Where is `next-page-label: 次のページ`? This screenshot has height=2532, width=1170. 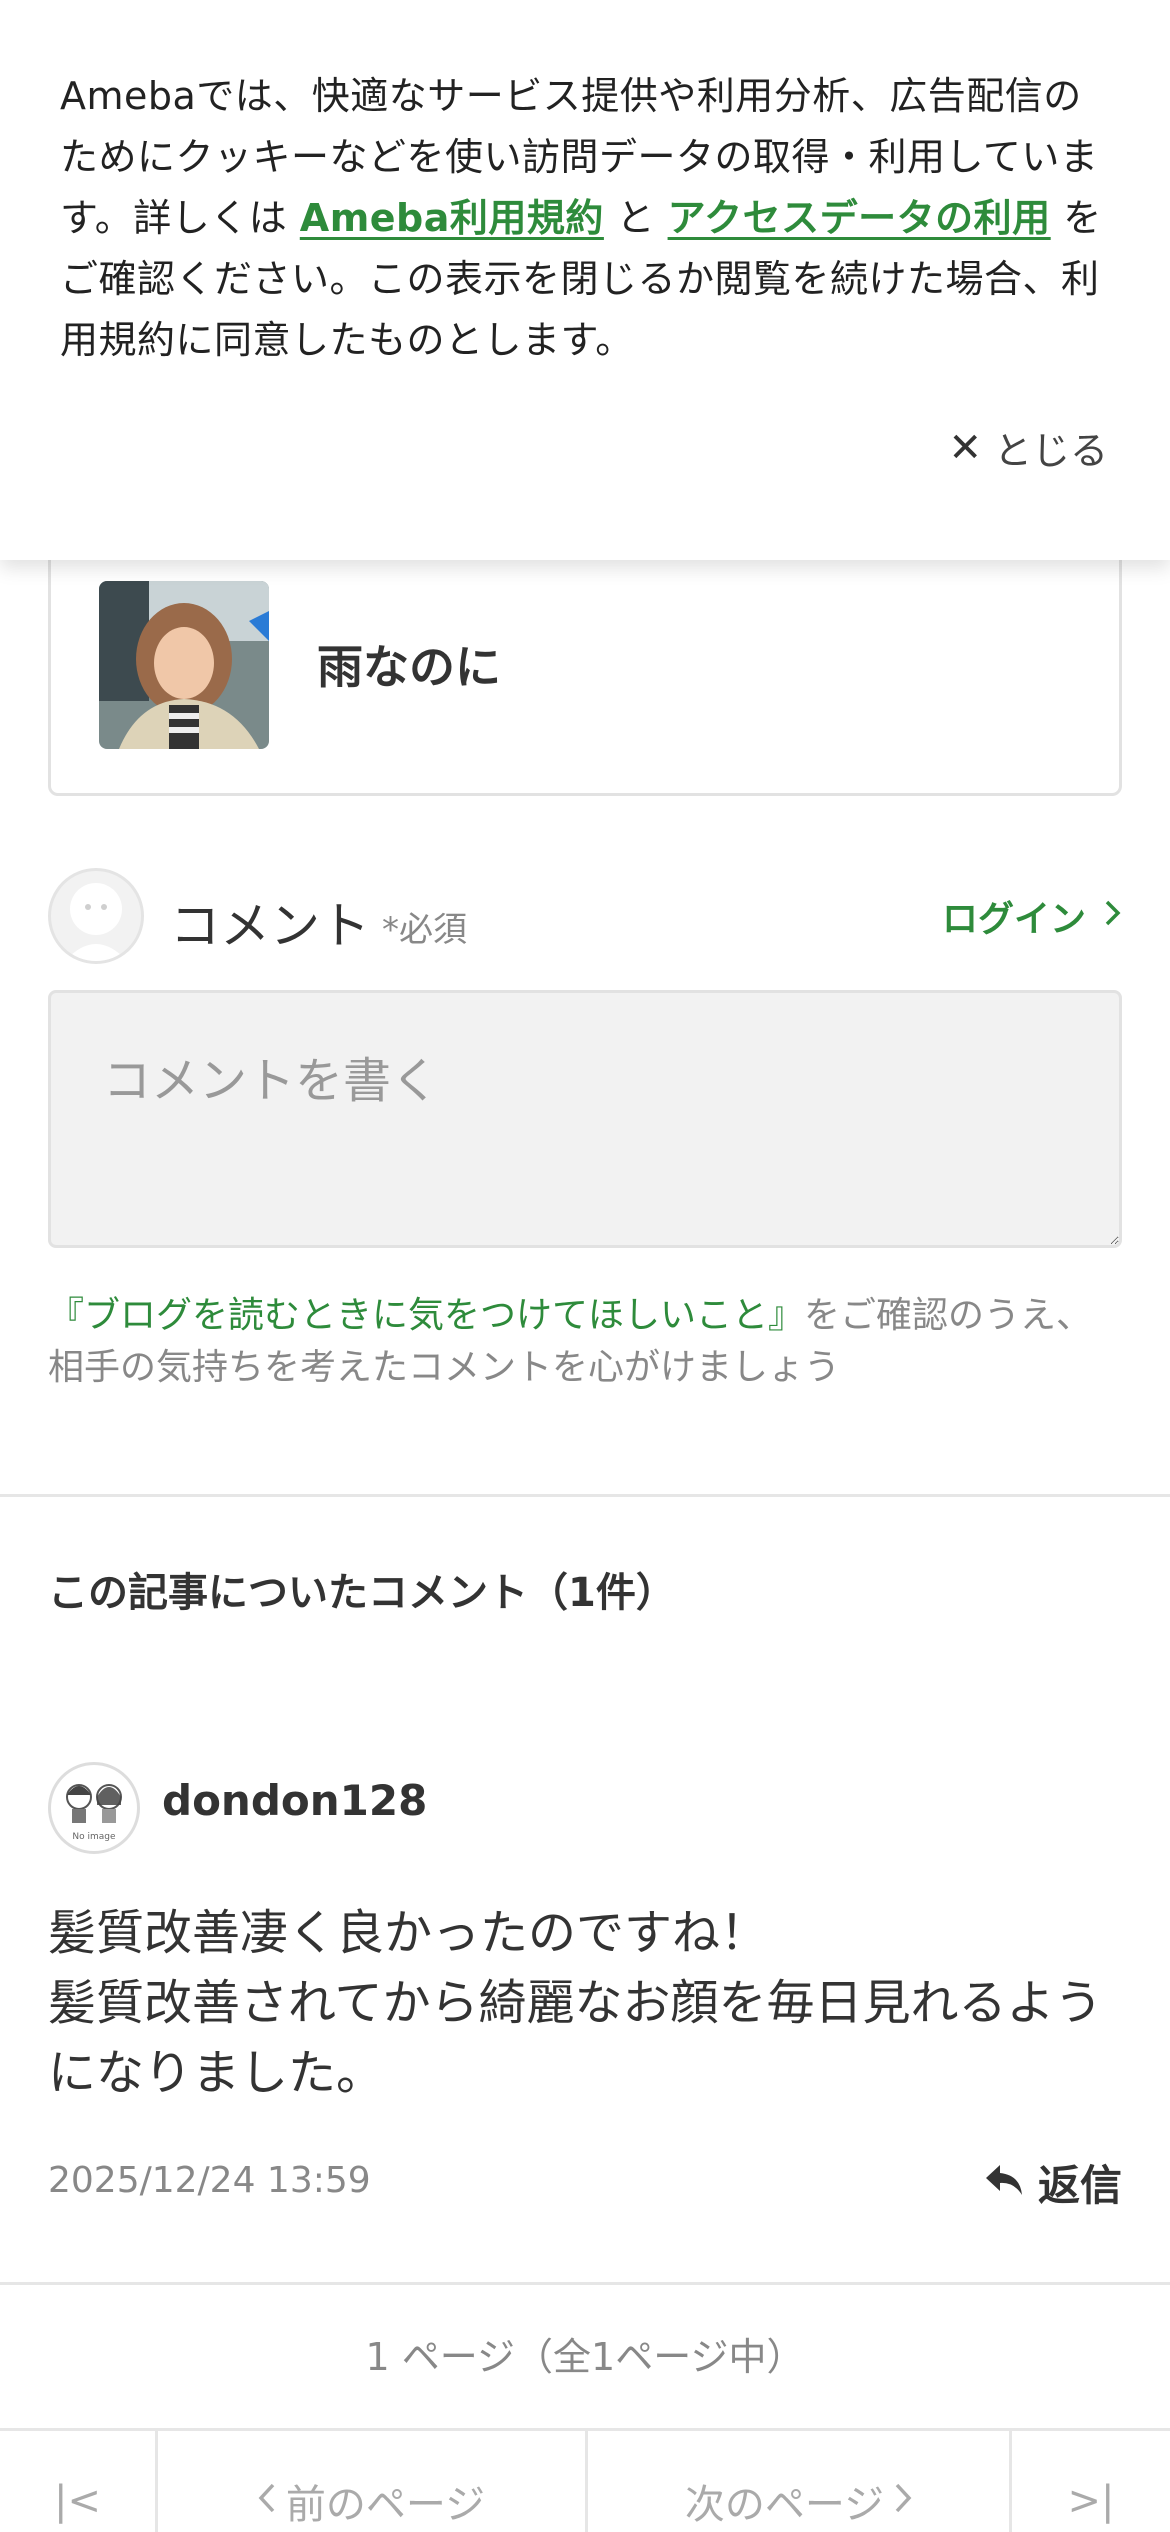
next-page-label: 次のページ is located at coordinates (784, 2505).